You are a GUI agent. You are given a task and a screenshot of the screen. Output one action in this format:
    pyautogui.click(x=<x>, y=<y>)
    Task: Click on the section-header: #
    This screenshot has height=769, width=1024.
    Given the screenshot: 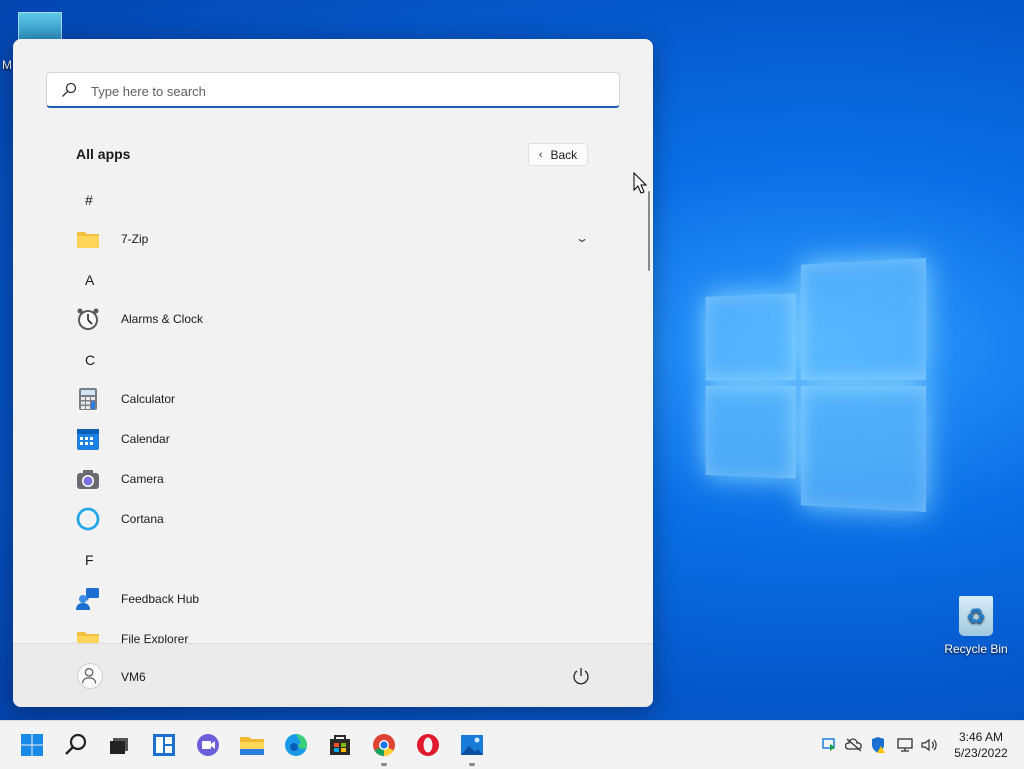 What is the action you would take?
    pyautogui.click(x=313, y=199)
    